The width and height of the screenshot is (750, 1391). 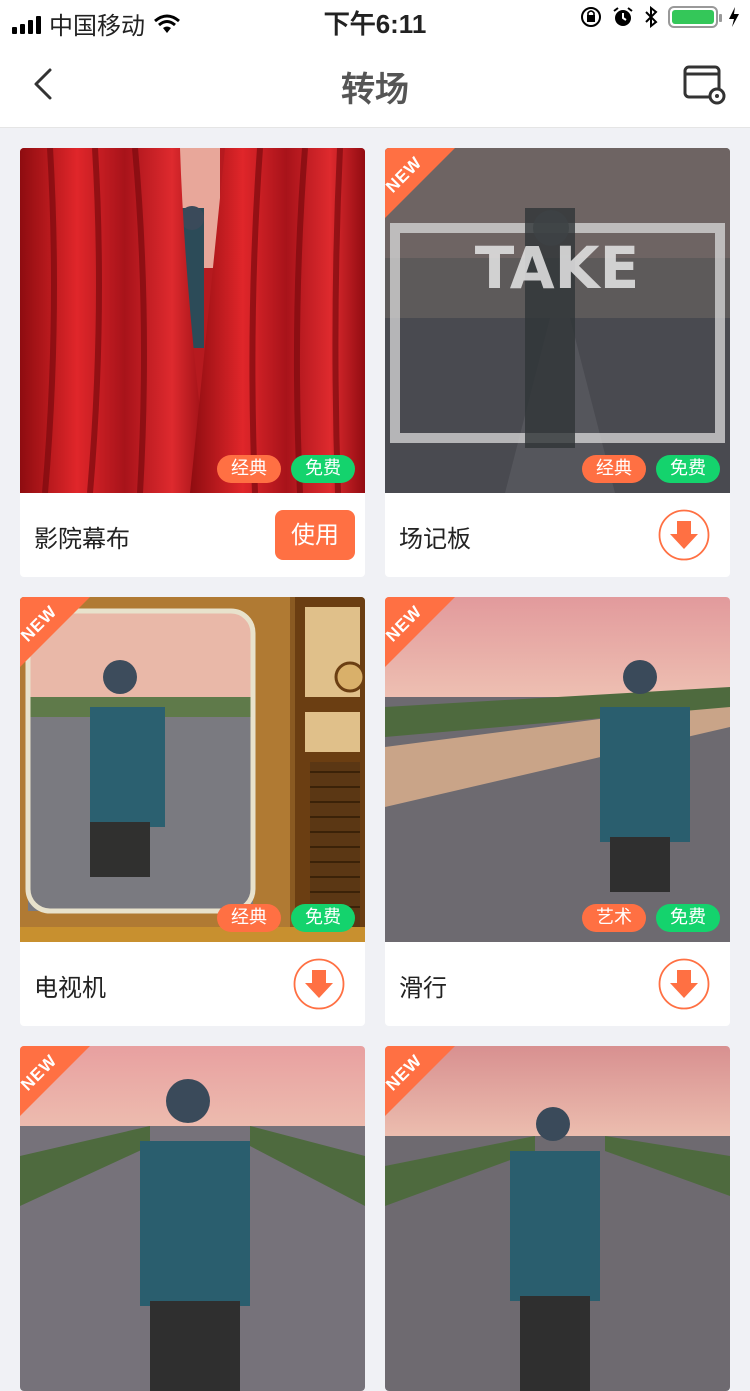 I want to click on card-footer: 滑行, so click(x=557, y=984).